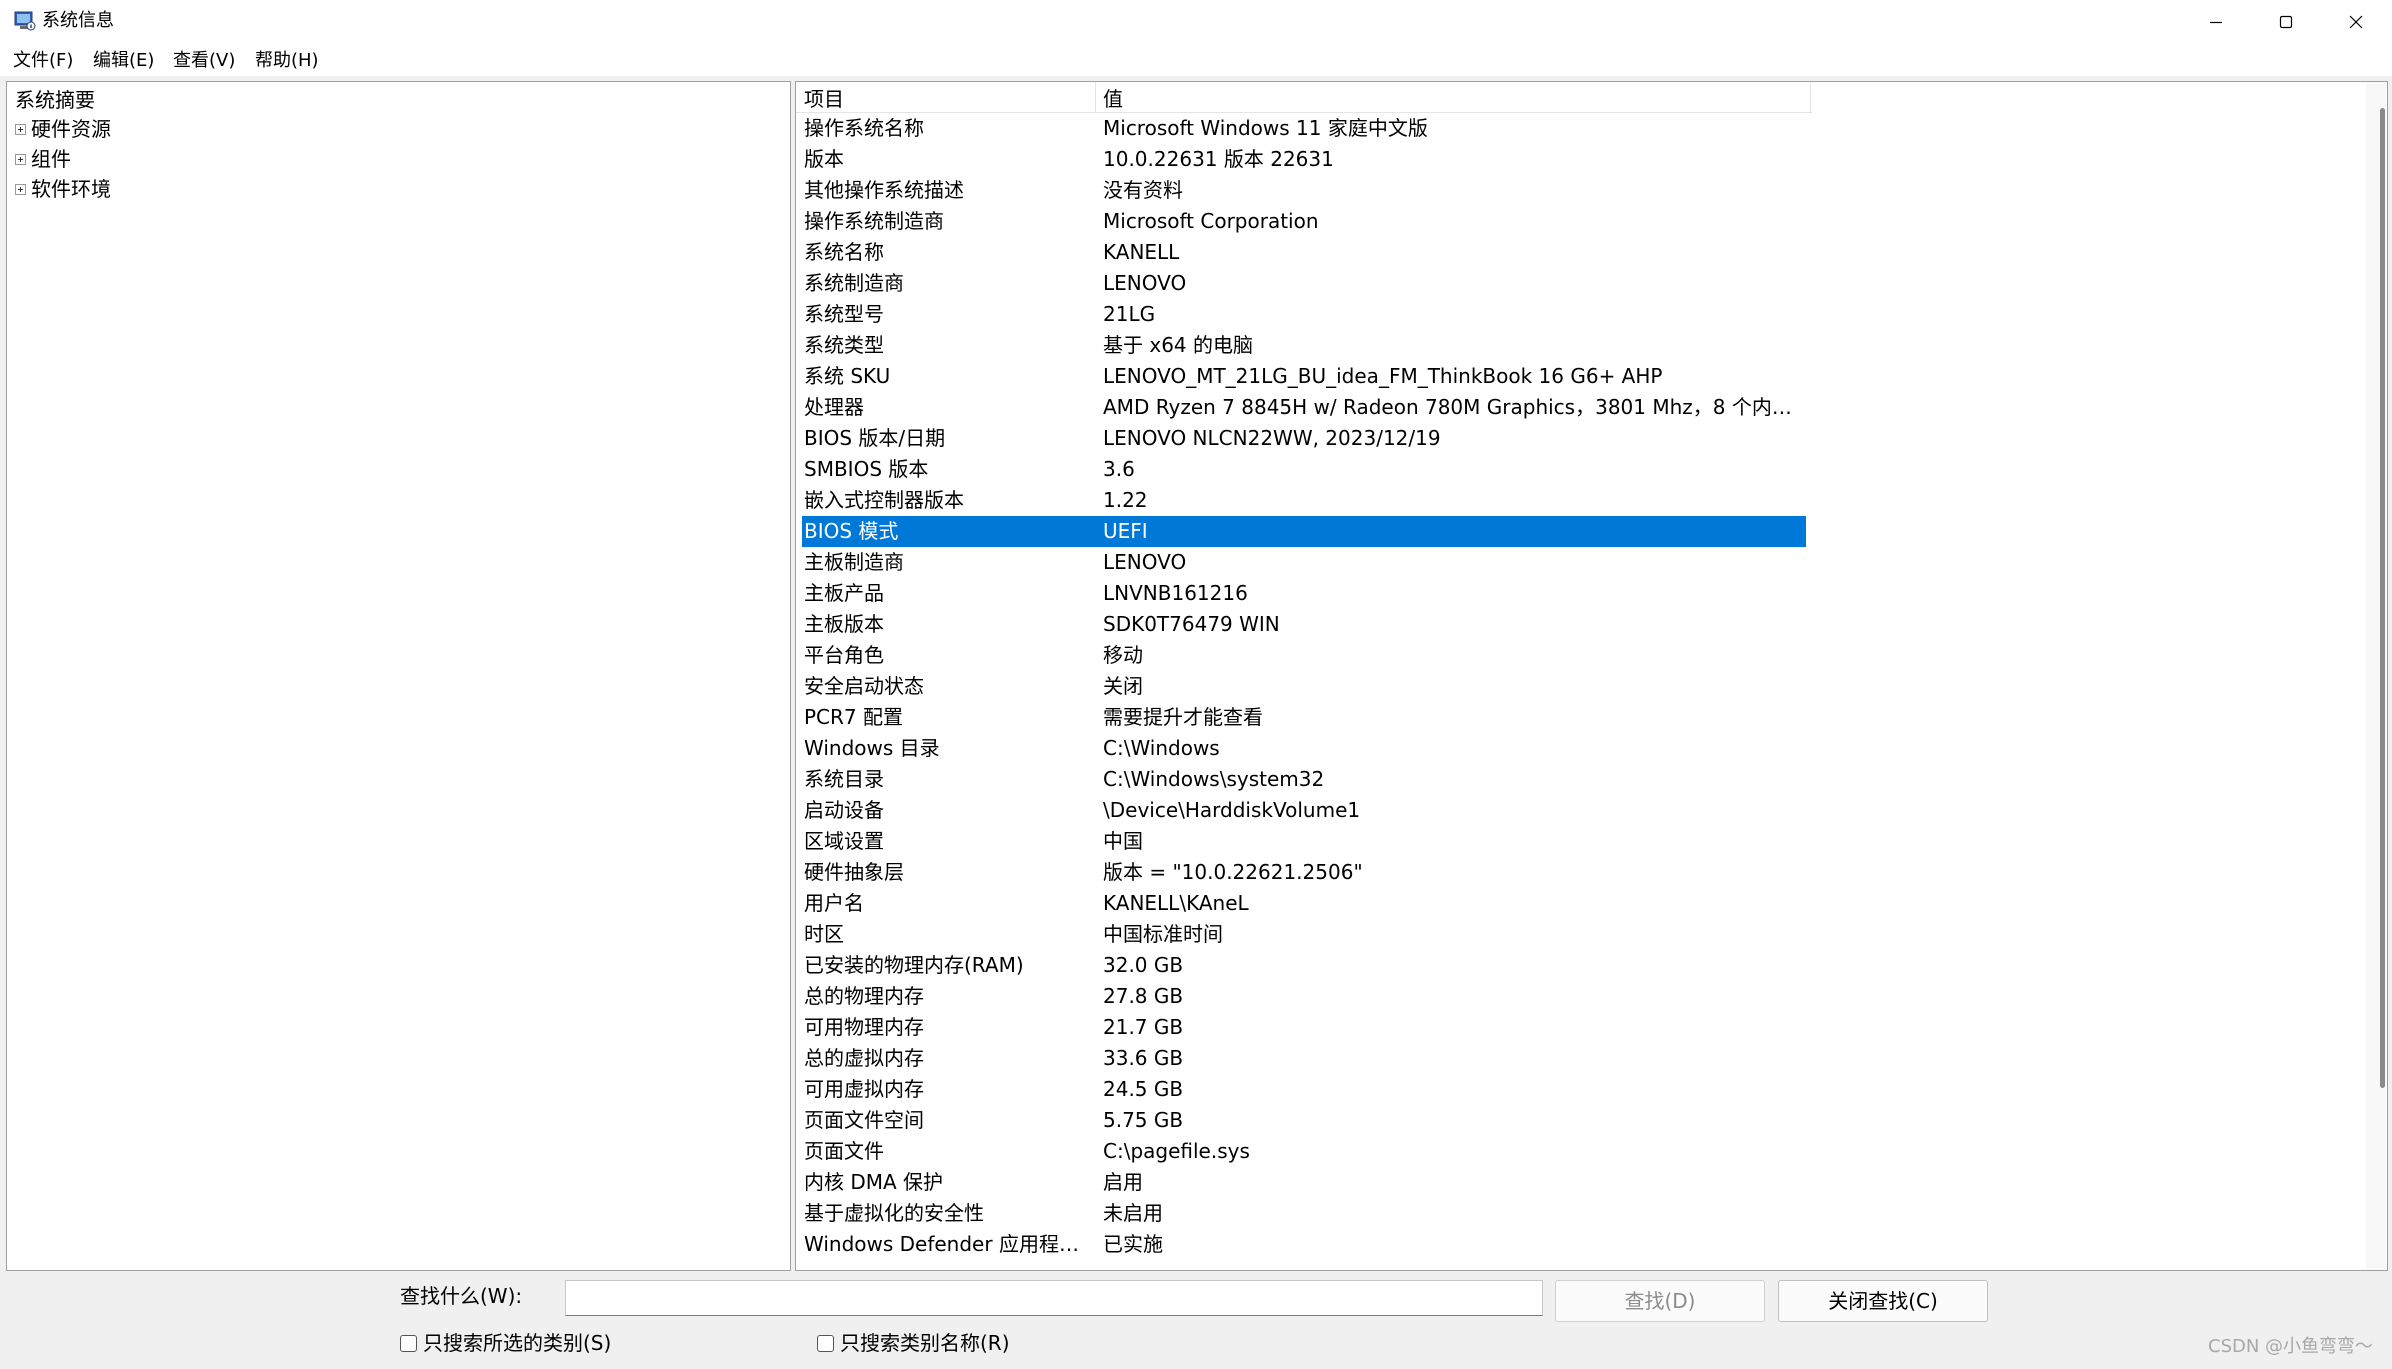 Image resolution: width=2392 pixels, height=1369 pixels. What do you see at coordinates (1143, 996) in the screenshot?
I see `row-value: 27.8 GB` at bounding box center [1143, 996].